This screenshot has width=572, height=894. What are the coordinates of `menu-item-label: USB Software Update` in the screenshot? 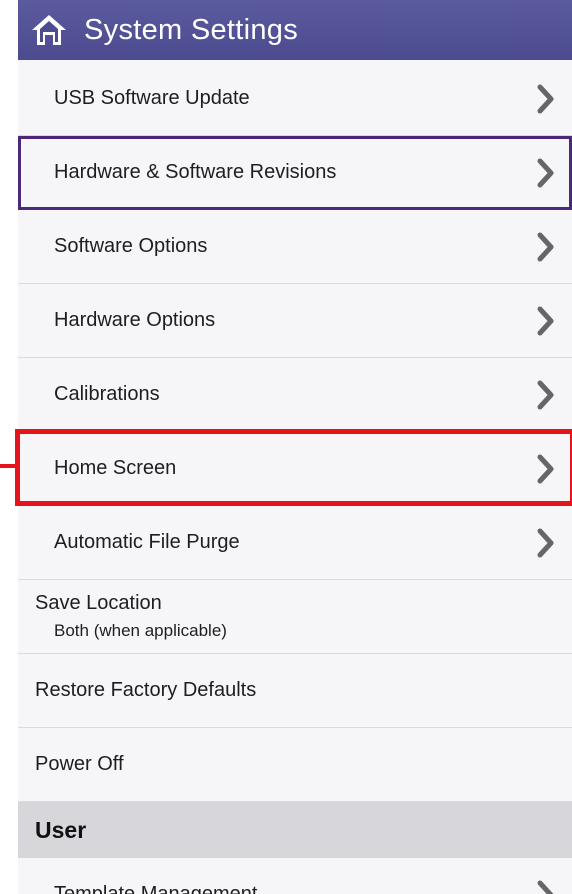 It's located at (152, 98).